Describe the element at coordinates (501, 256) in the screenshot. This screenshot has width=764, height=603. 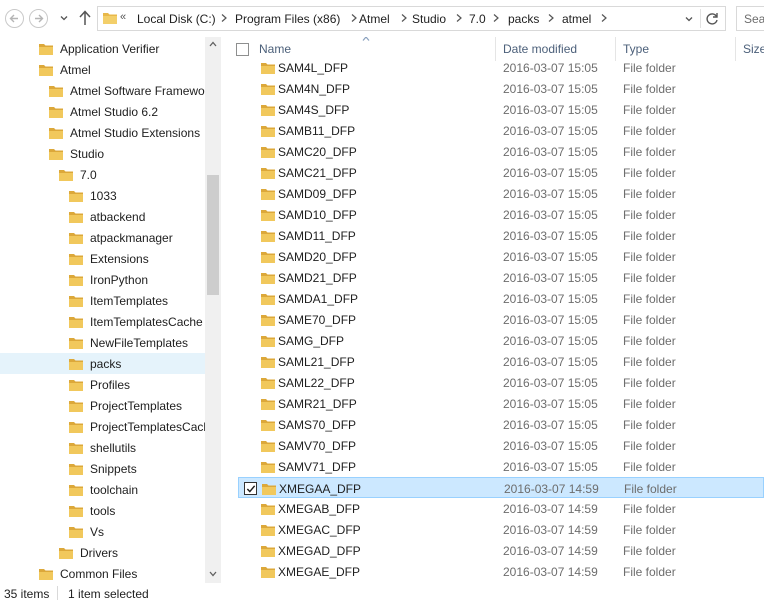
I see `file-row: SAMD20_DFP 2016-03-07 15:05 File folder` at that location.